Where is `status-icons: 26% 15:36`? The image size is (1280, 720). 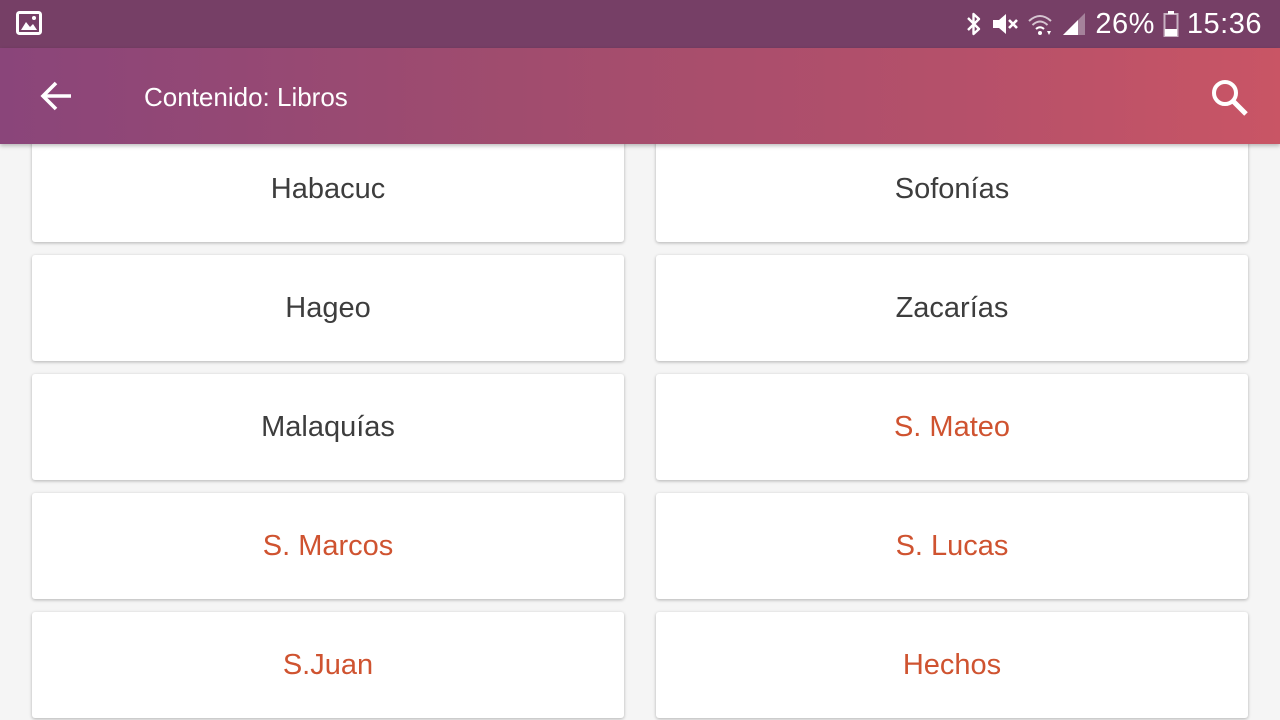
status-icons: 26% 15:36 is located at coordinates (1113, 24).